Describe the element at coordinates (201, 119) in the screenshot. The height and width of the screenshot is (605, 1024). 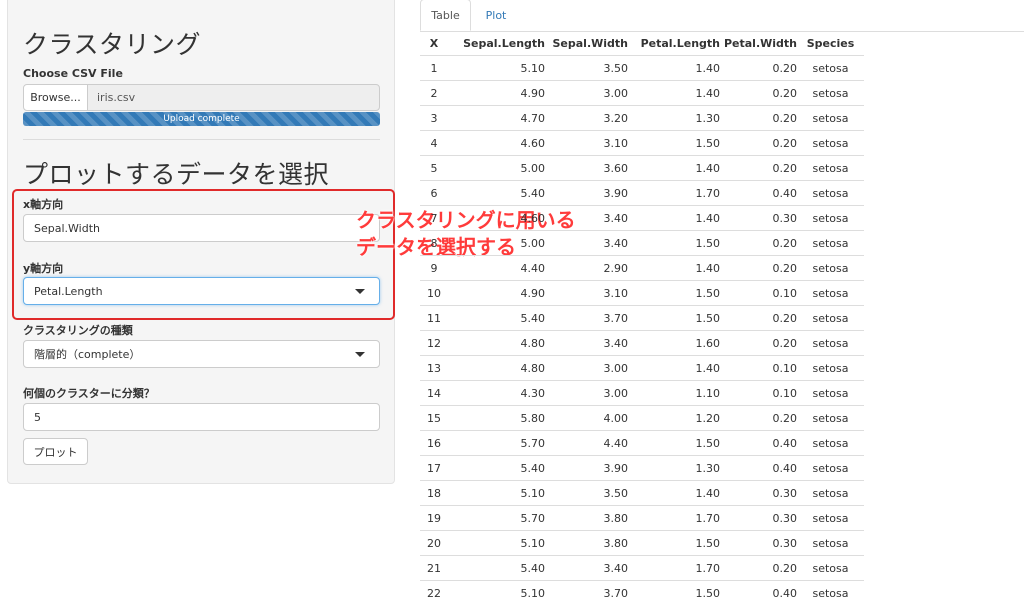
I see `upload-progress-bar: Upload complete` at that location.